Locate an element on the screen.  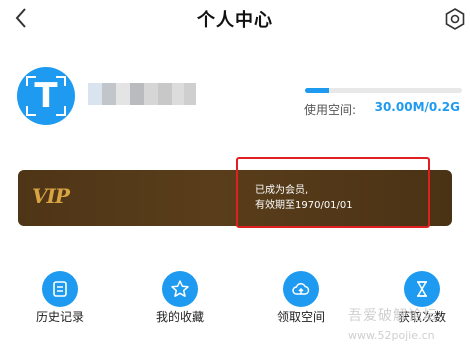
storage-progress-fill is located at coordinates (317, 90).